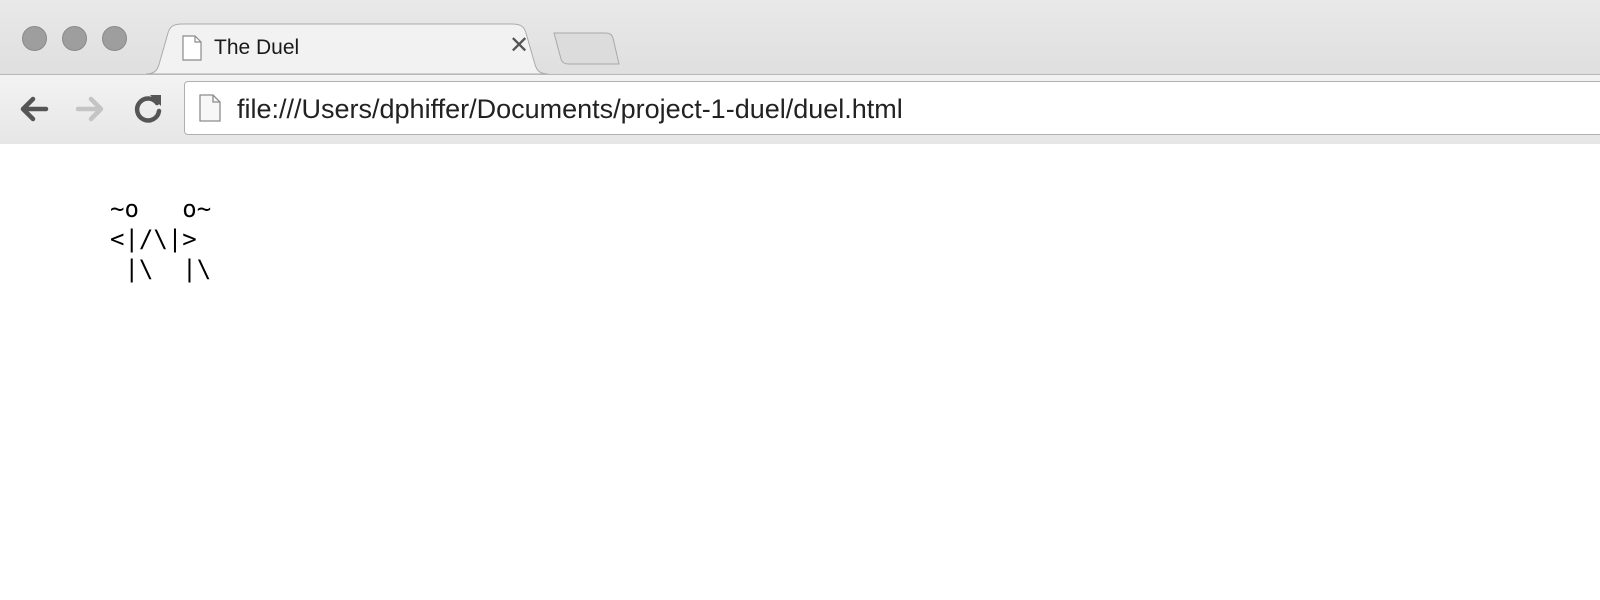  What do you see at coordinates (148, 109) in the screenshot?
I see `reload-icon` at bounding box center [148, 109].